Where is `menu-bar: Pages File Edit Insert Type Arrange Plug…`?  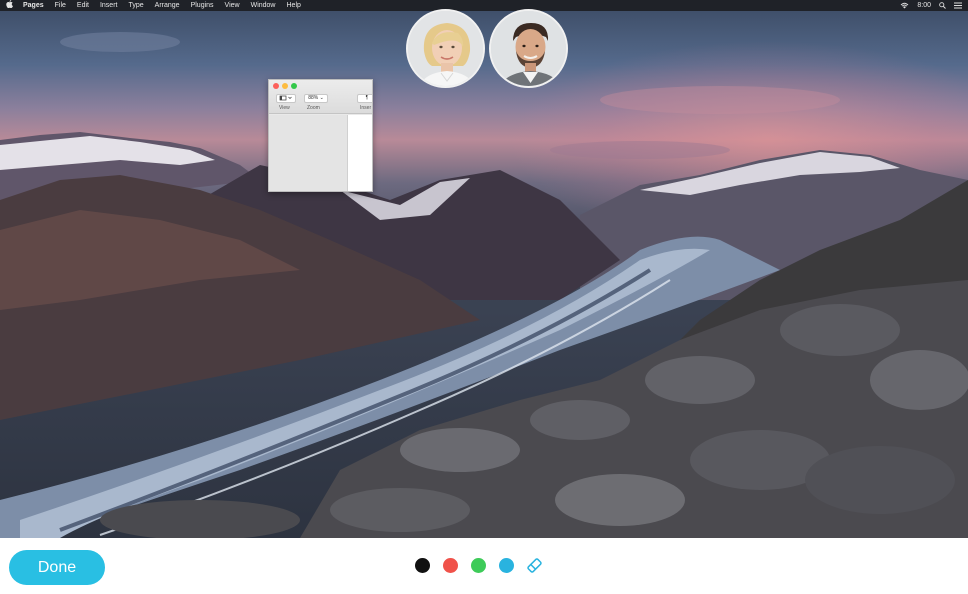 menu-bar: Pages File Edit Insert Type Arrange Plug… is located at coordinates (484, 5).